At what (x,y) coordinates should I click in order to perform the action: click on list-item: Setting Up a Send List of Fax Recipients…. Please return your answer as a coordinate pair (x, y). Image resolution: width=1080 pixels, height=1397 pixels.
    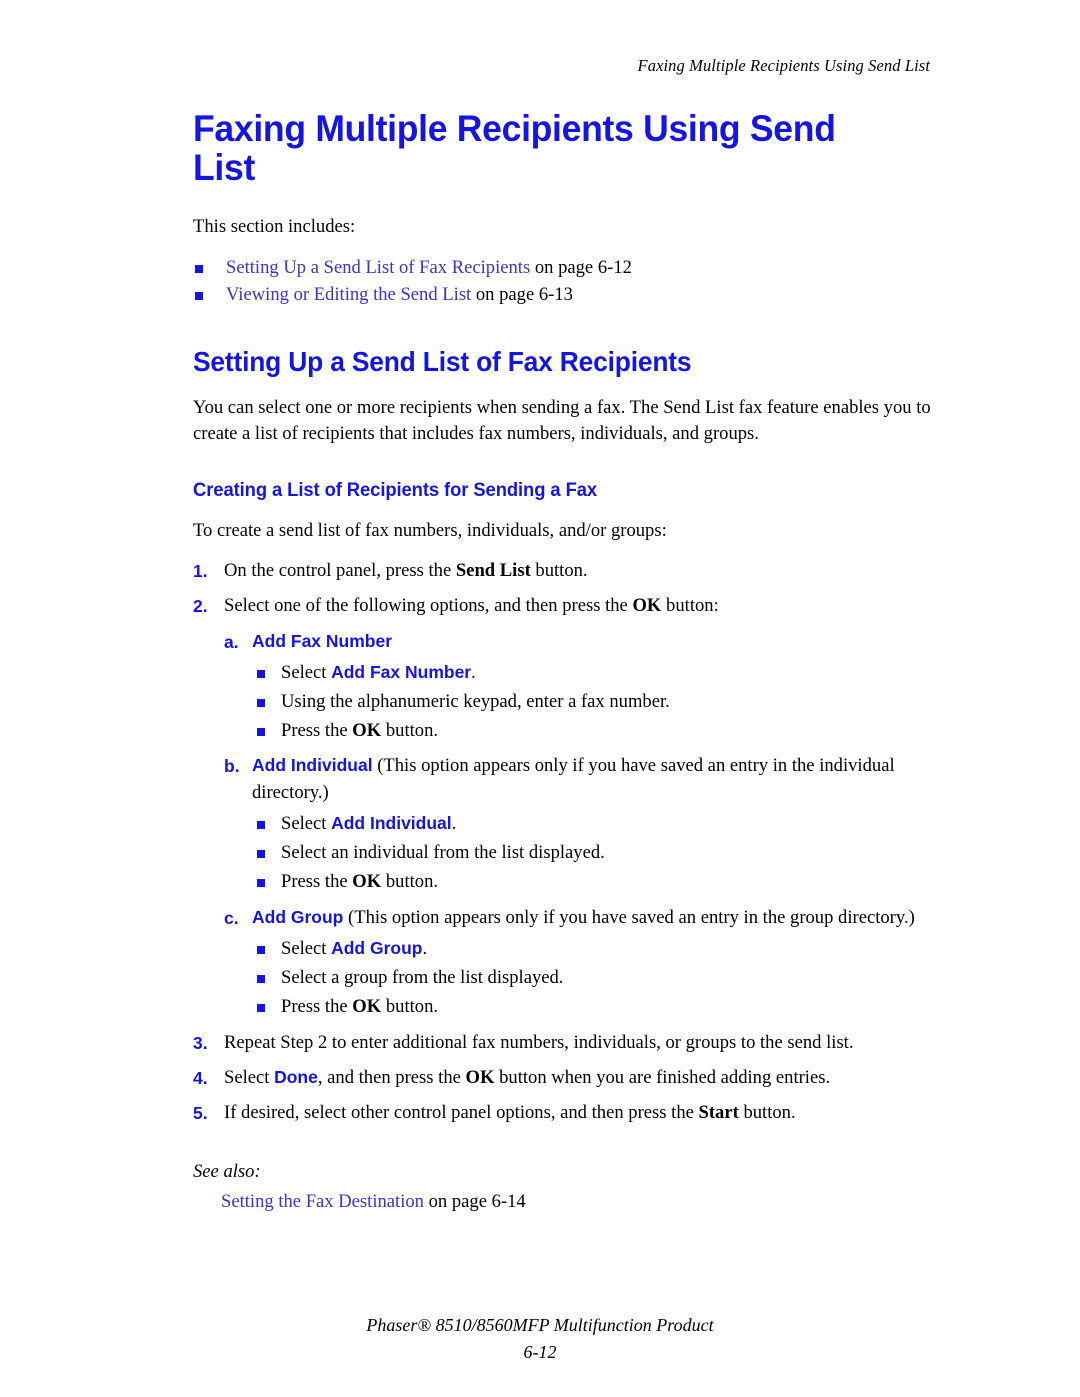
    Looking at the image, I should click on (563, 268).